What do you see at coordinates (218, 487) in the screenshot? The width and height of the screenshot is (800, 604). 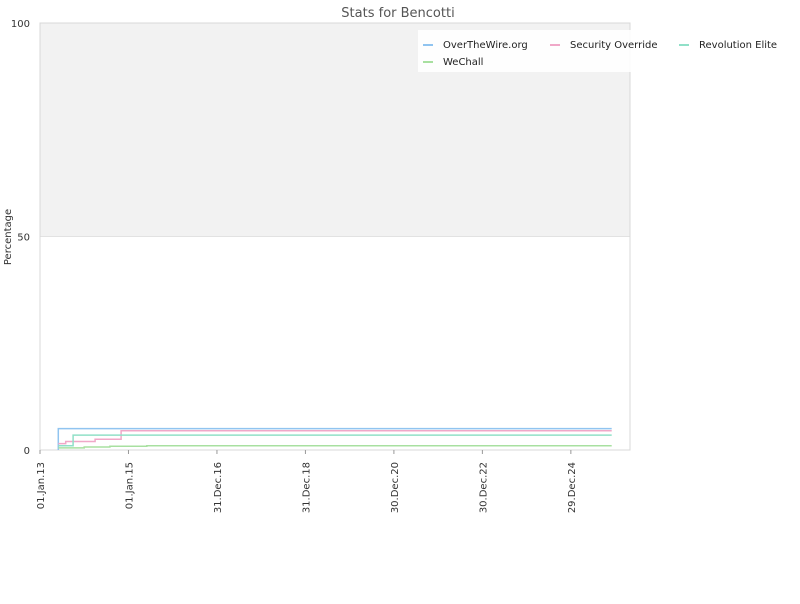 I see `x-tick-label: 31.Dec.16` at bounding box center [218, 487].